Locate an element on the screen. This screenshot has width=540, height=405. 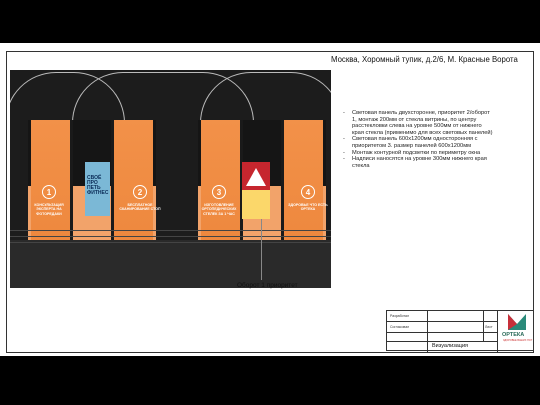
stamp-title: Визуализация is located at coordinates (450, 346).